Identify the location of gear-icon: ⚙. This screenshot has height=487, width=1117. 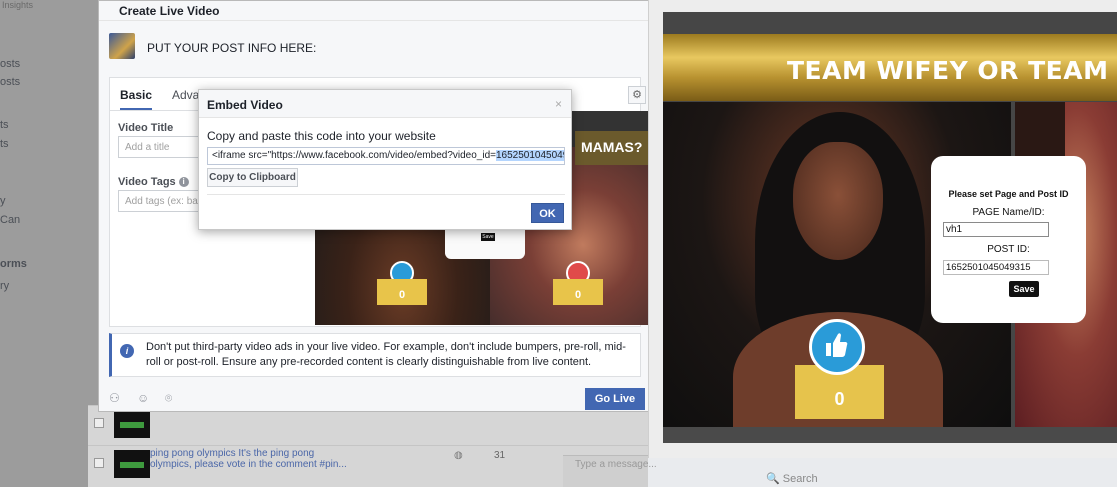
(637, 95).